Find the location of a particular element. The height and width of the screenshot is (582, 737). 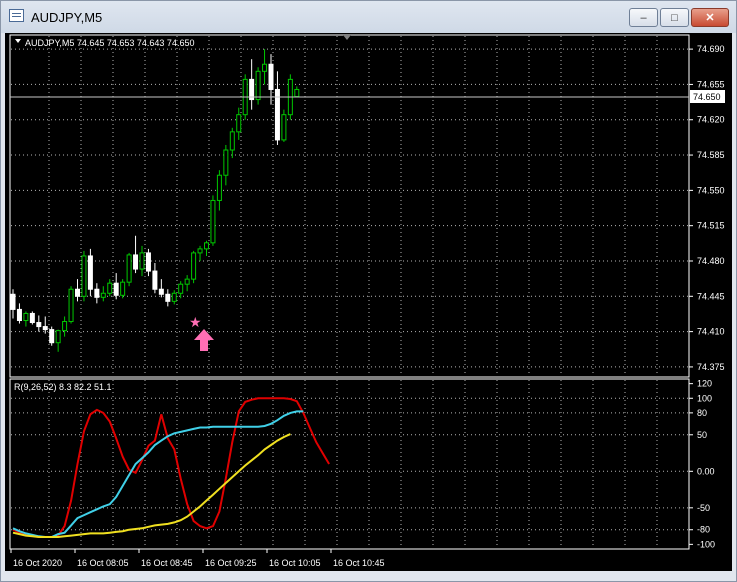

current-price-label: 74.650 is located at coordinates (707, 97).